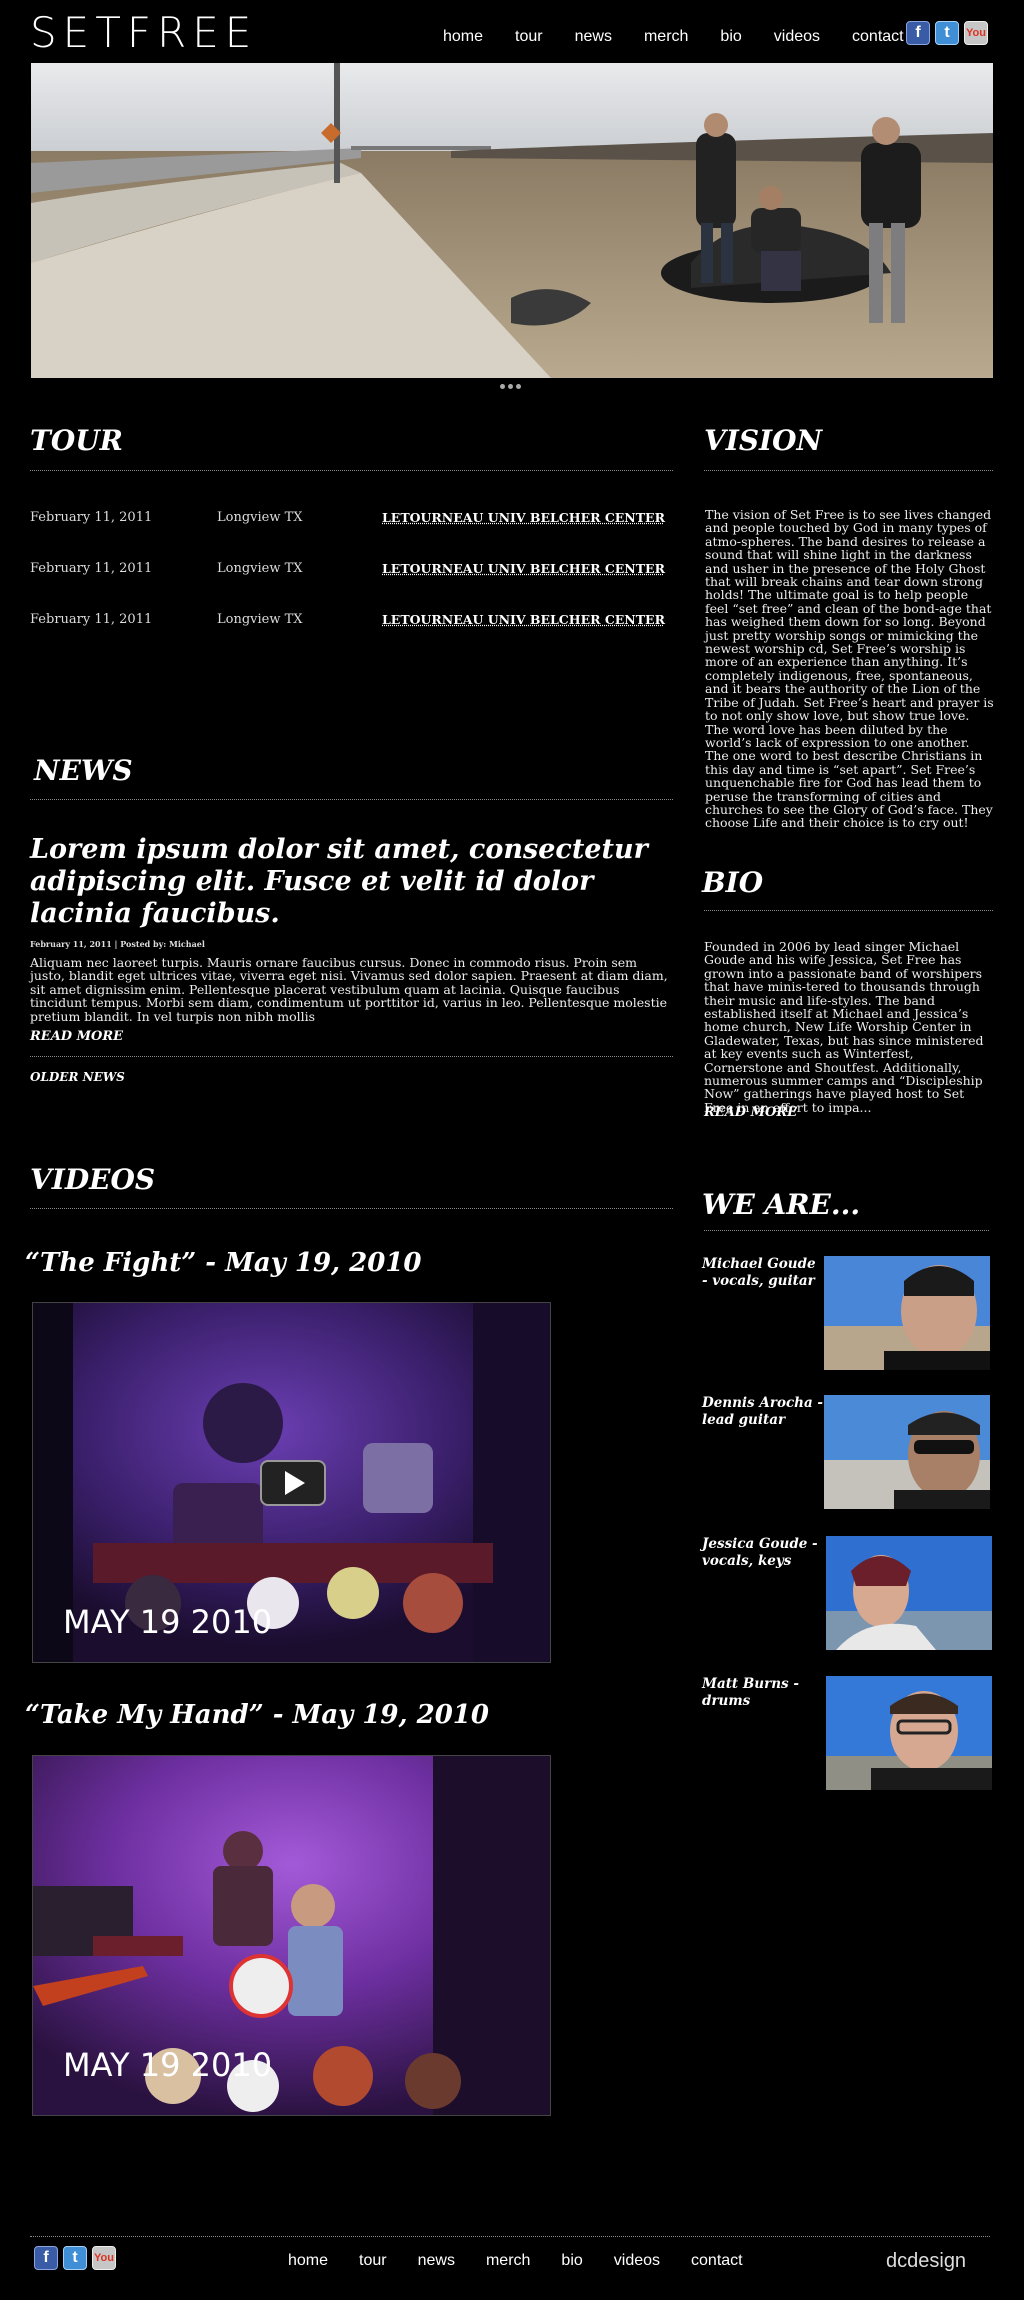  What do you see at coordinates (77, 1077) in the screenshot?
I see `older-news-link: OLDER NEWS` at bounding box center [77, 1077].